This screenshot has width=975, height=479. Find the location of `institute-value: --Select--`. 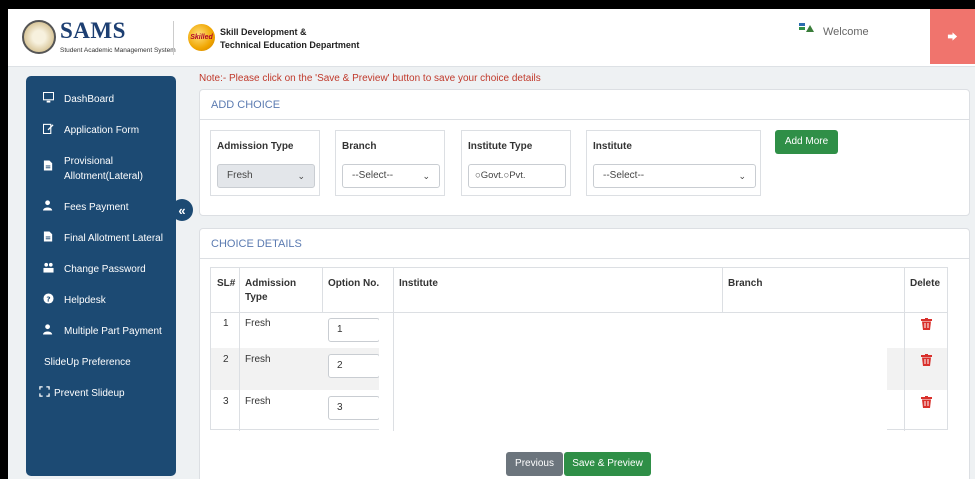

institute-value: --Select-- is located at coordinates (624, 175).